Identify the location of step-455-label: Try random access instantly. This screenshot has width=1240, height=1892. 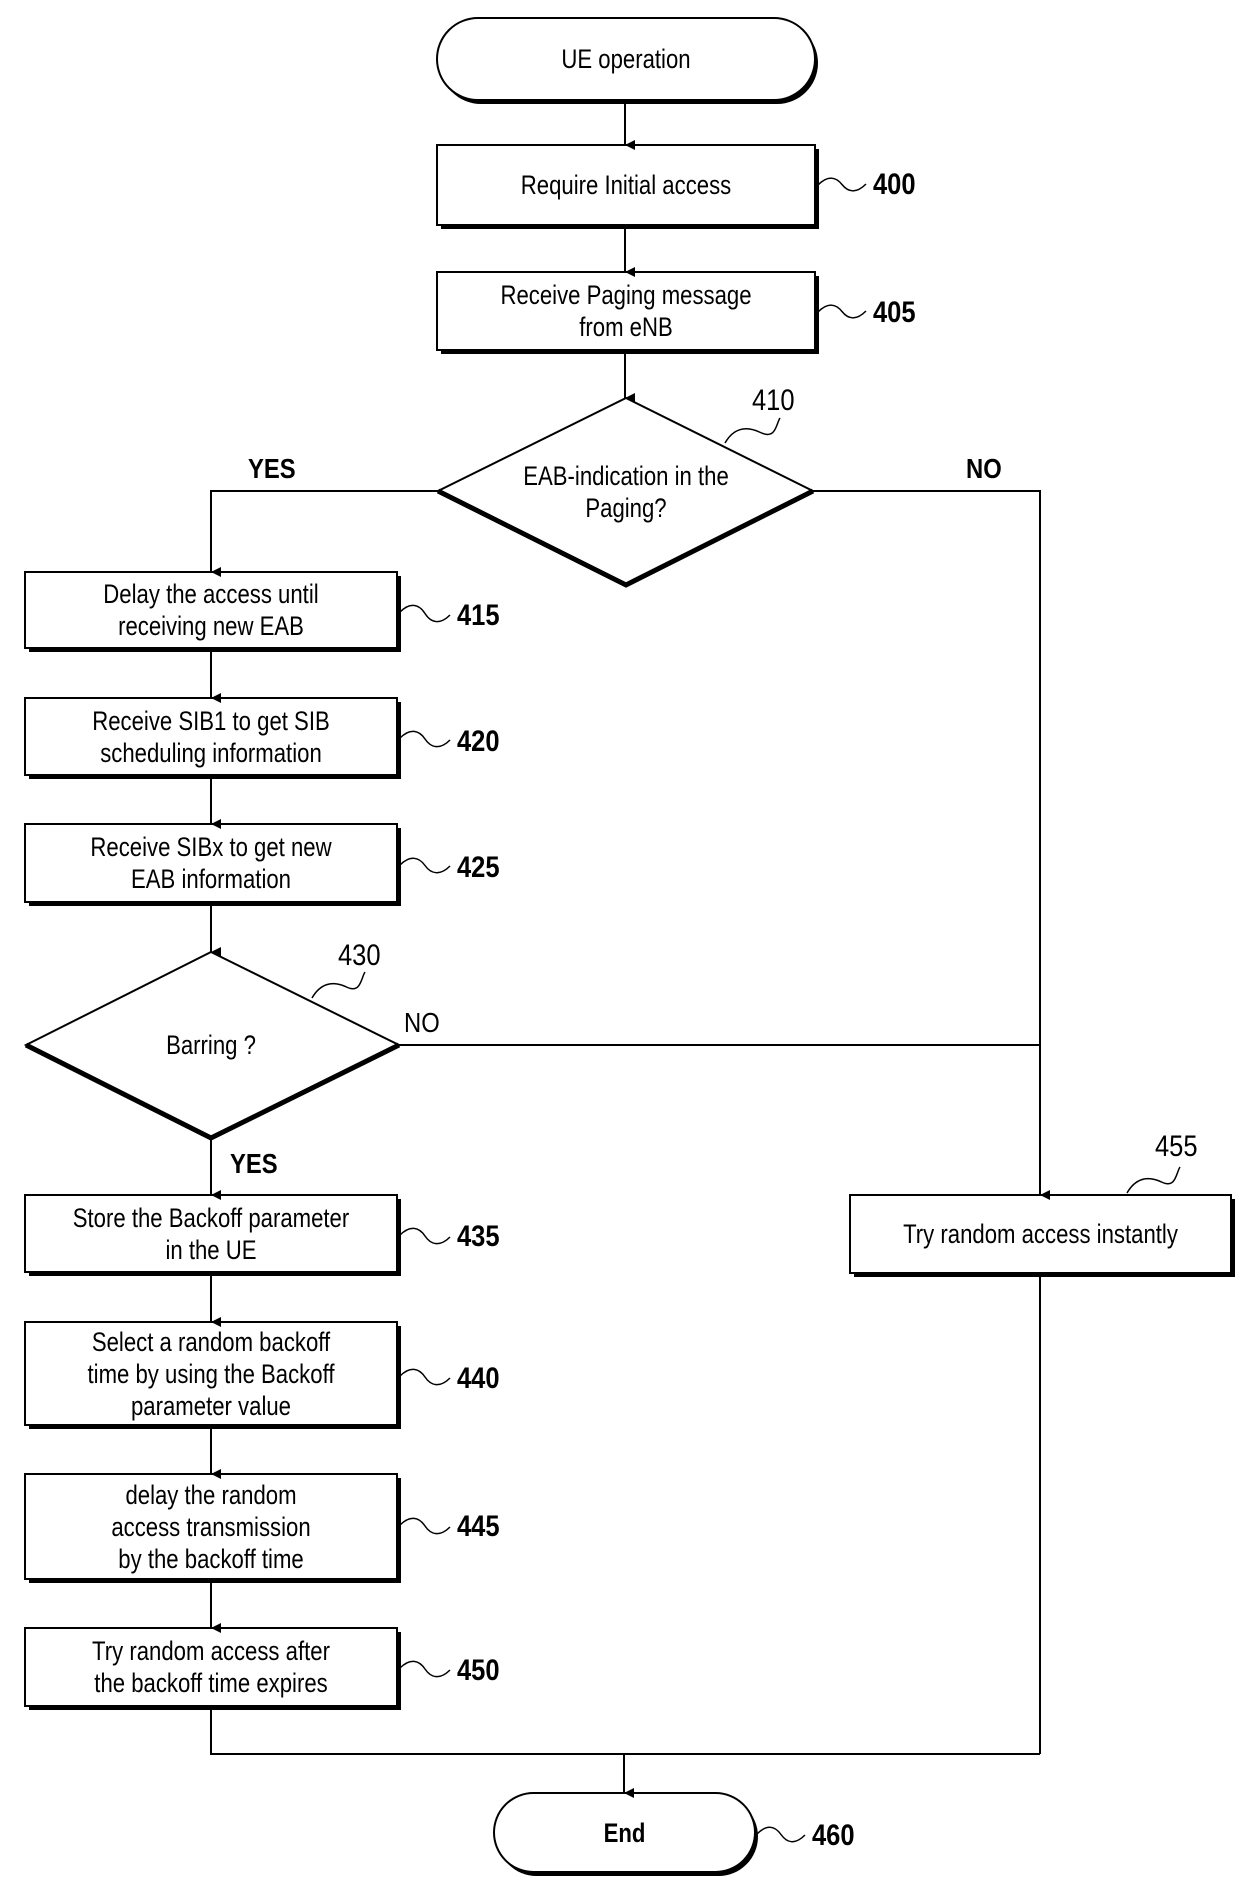
(1040, 1234).